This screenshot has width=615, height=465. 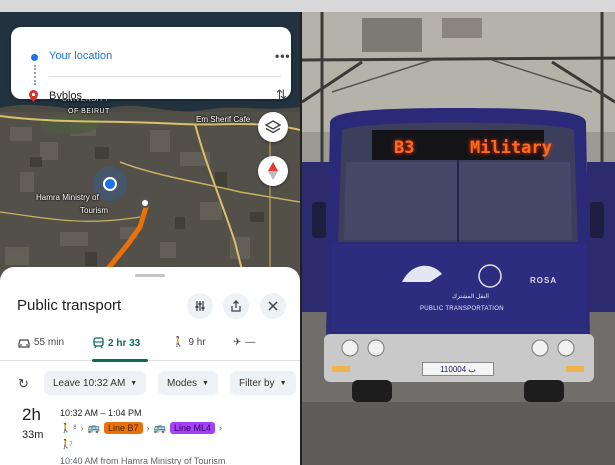 What do you see at coordinates (69, 305) in the screenshot?
I see `sheet-title: Public transport` at bounding box center [69, 305].